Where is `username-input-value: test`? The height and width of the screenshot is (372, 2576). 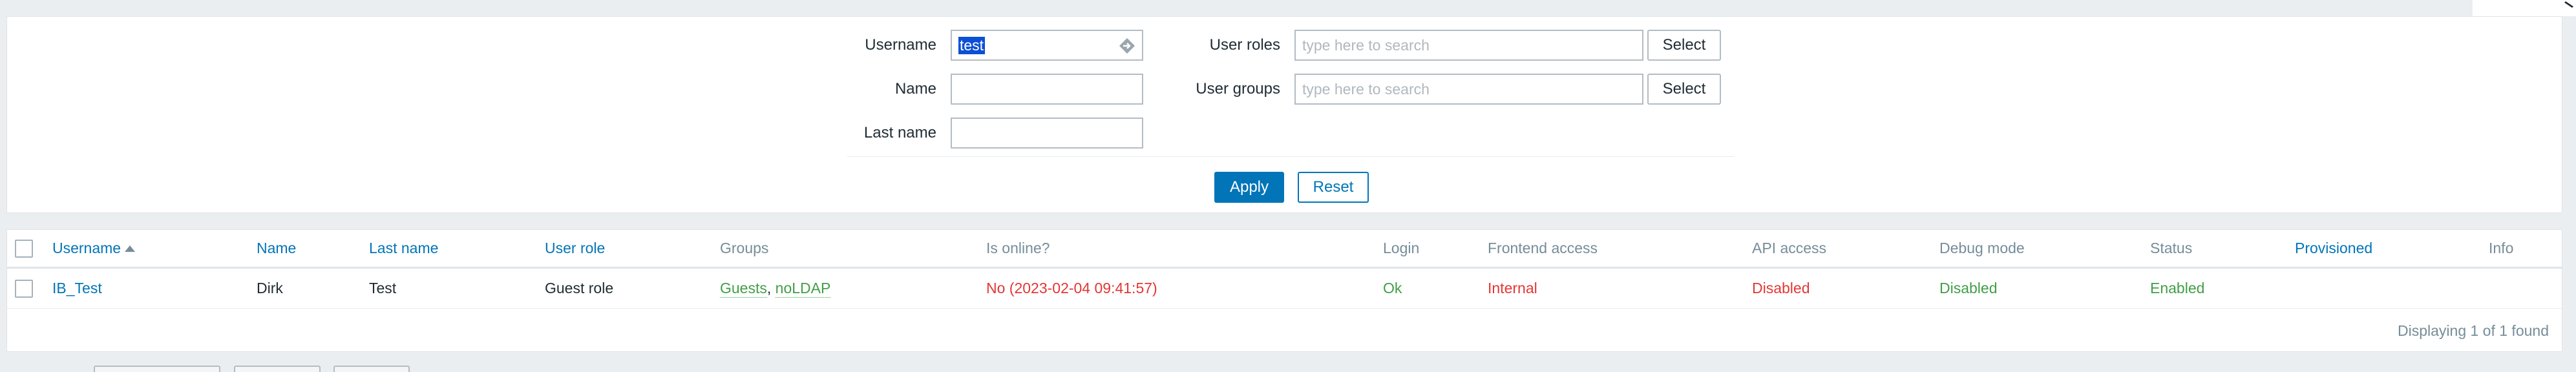 username-input-value: test is located at coordinates (972, 45).